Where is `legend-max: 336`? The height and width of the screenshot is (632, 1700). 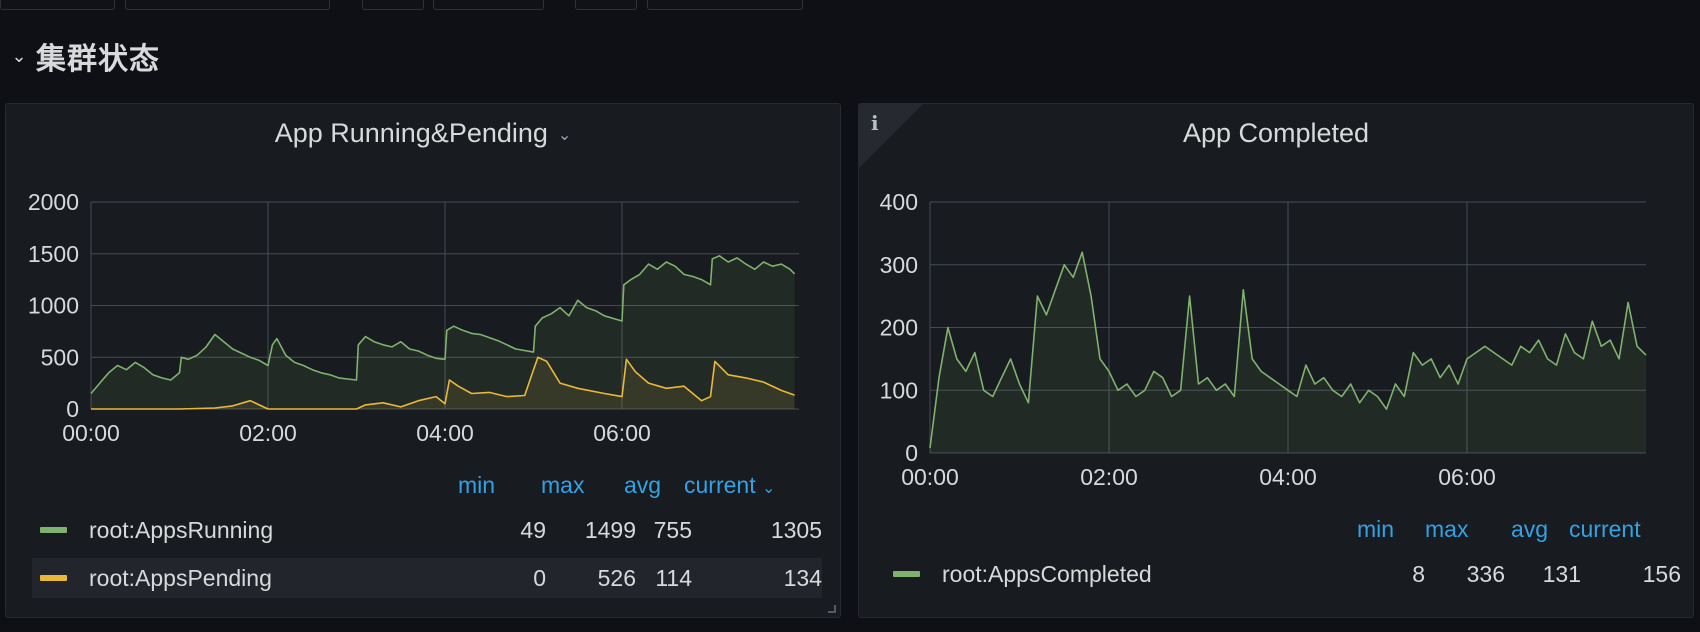
legend-max: 336 is located at coordinates (1485, 573).